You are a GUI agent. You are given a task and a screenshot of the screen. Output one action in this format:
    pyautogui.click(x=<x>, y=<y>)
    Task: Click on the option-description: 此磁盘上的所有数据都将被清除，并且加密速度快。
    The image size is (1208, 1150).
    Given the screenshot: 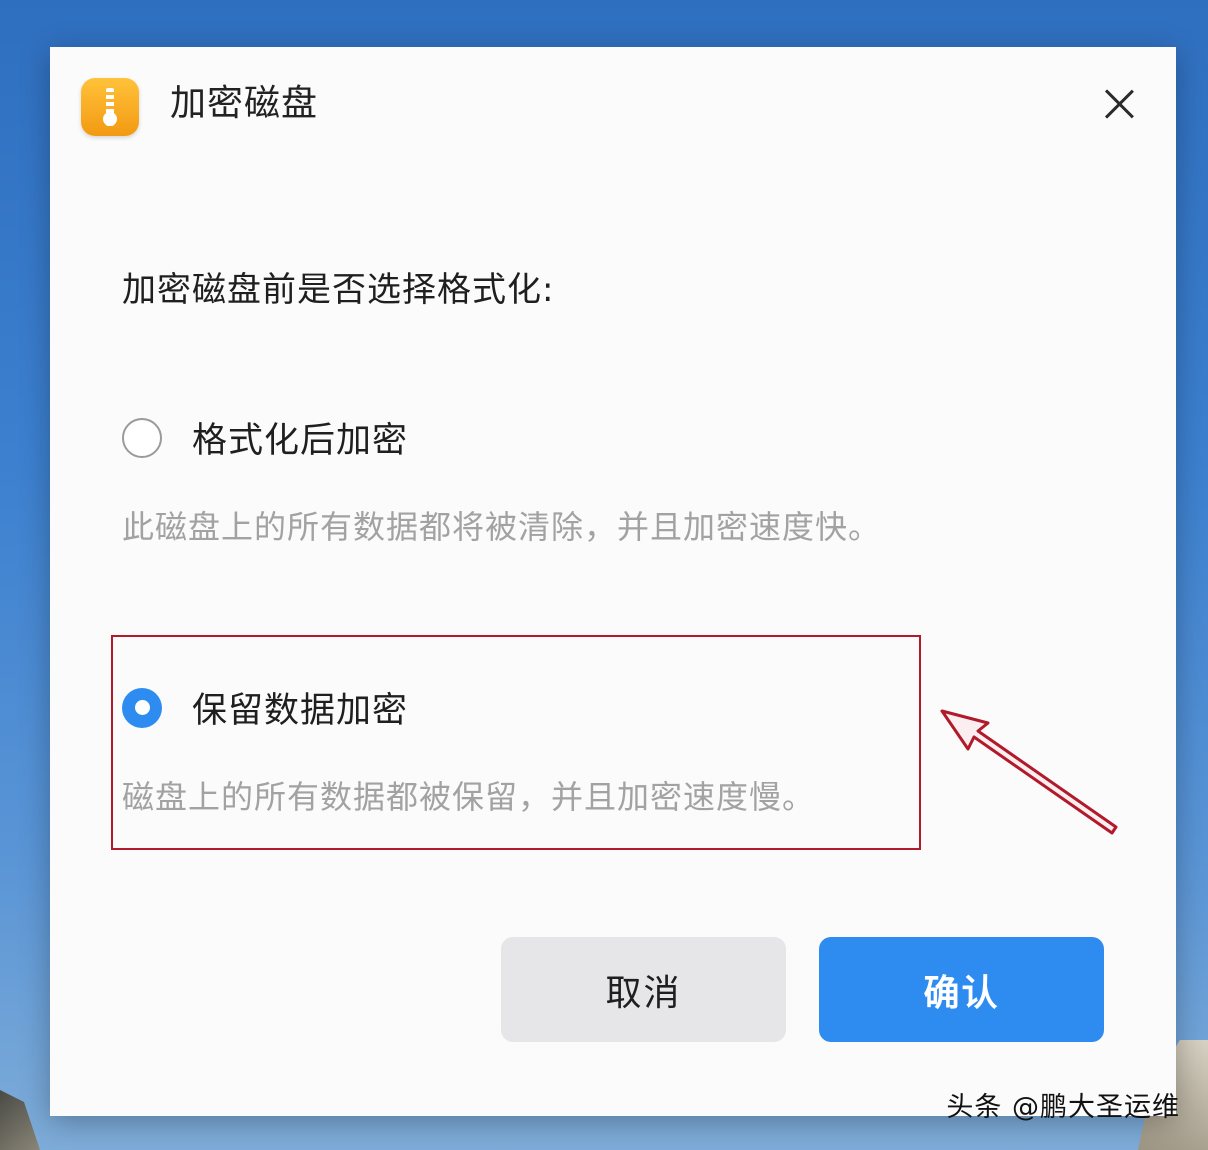 What is the action you would take?
    pyautogui.click(x=502, y=527)
    